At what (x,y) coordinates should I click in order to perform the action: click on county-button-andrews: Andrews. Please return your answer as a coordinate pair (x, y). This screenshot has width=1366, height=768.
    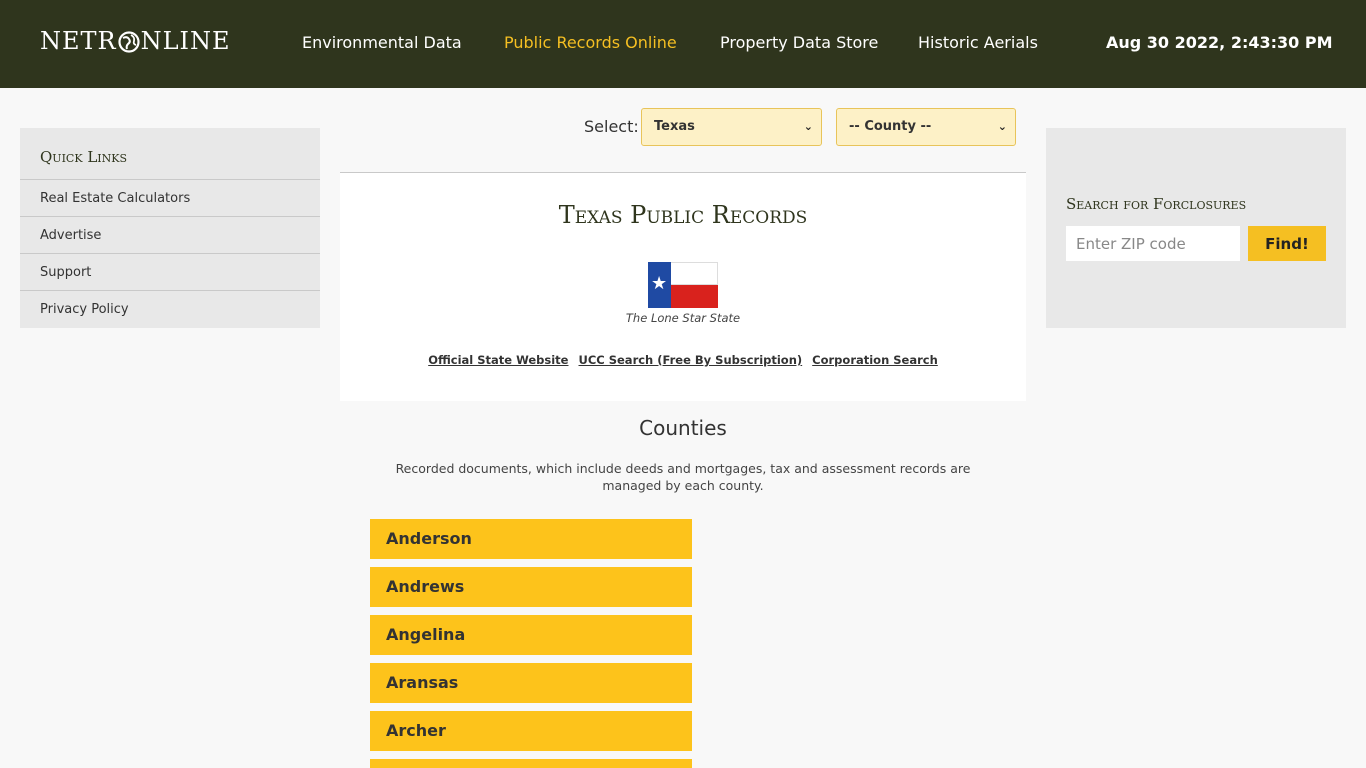
    Looking at the image, I should click on (531, 587).